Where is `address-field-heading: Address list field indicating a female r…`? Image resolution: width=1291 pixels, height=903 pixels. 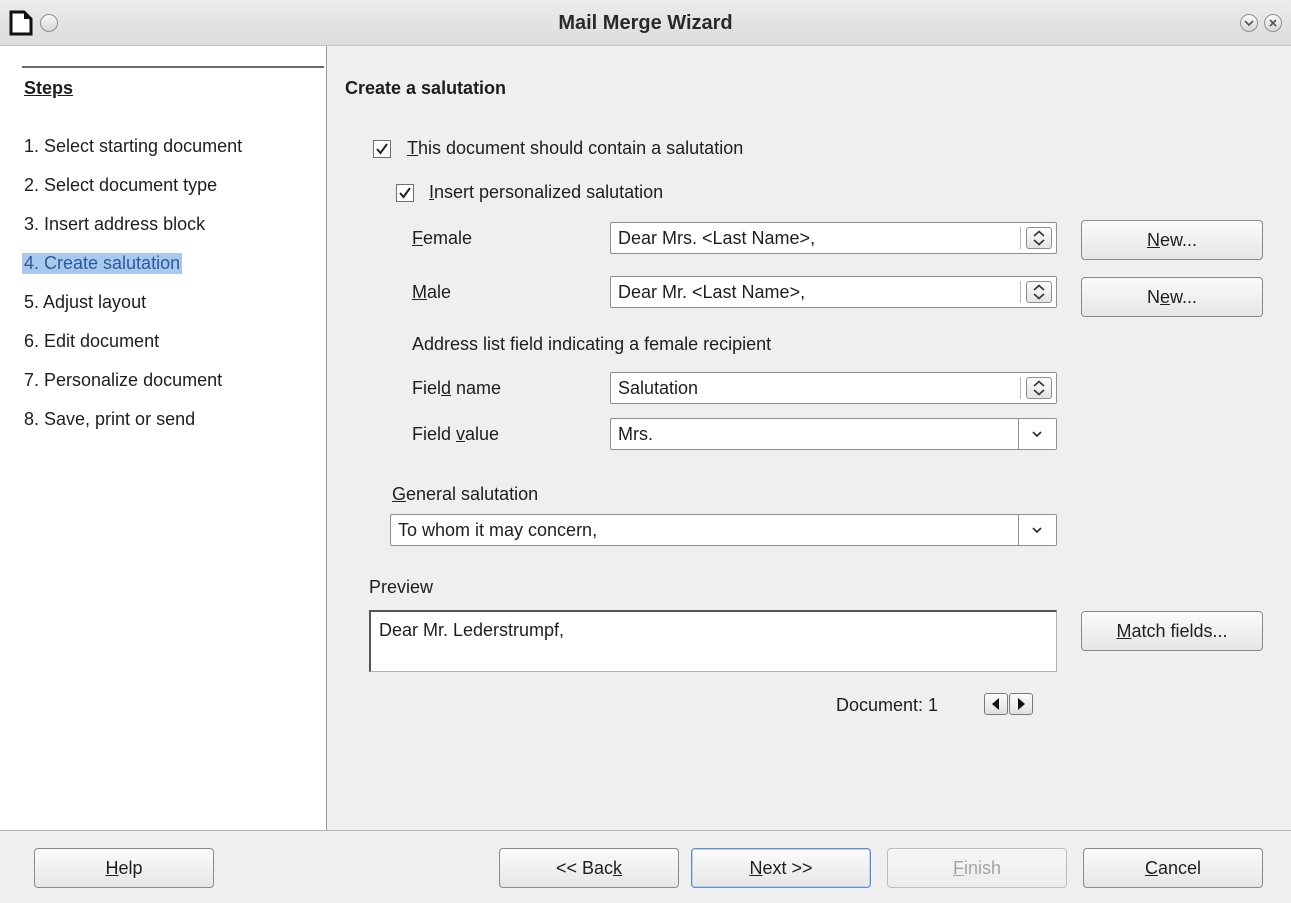
address-field-heading: Address list field indicating a female r… is located at coordinates (592, 344).